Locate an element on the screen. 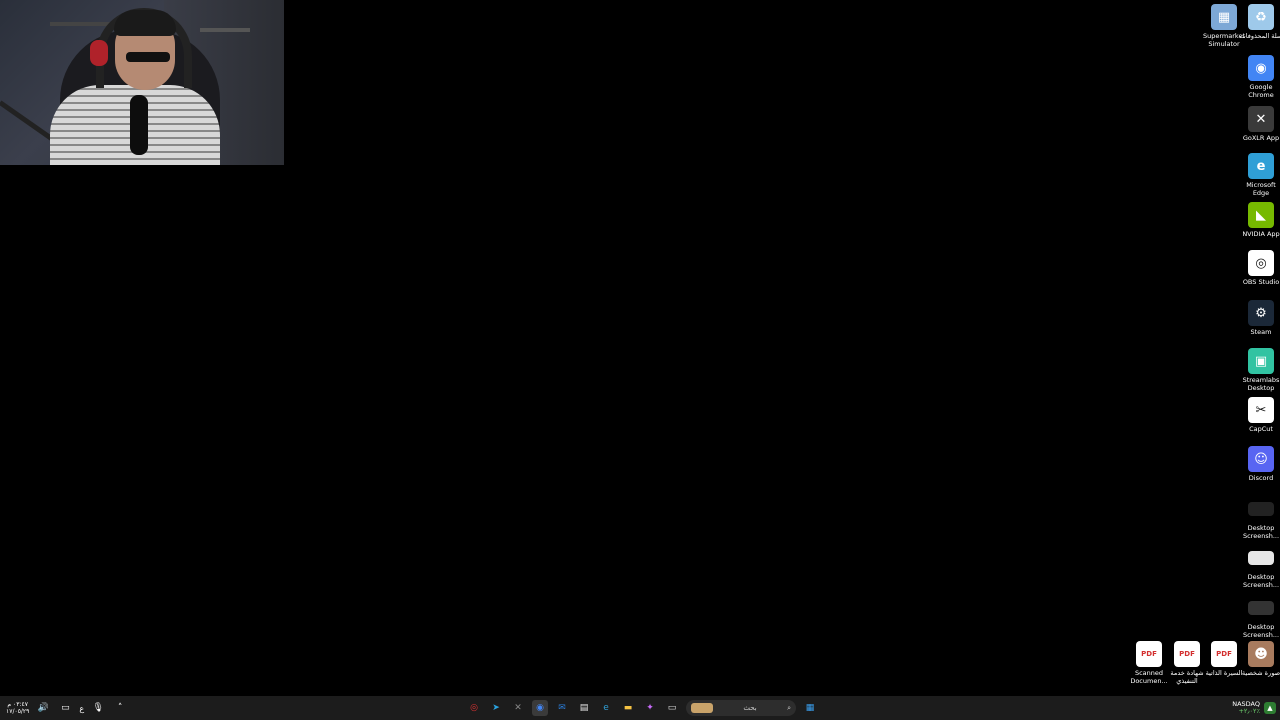 Image resolution: width=1280 pixels, height=720 pixels. desktop-icon: ✕ GoXLR App is located at coordinates (1260, 124).